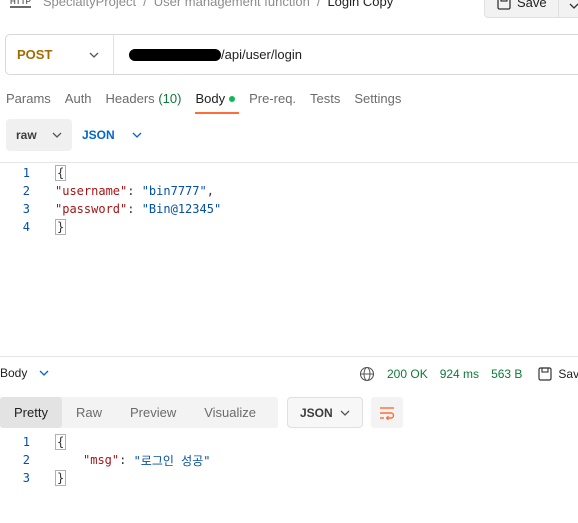 This screenshot has width=578, height=523. Describe the element at coordinates (174, 191) in the screenshot. I see `json-string: "bin7777"` at that location.